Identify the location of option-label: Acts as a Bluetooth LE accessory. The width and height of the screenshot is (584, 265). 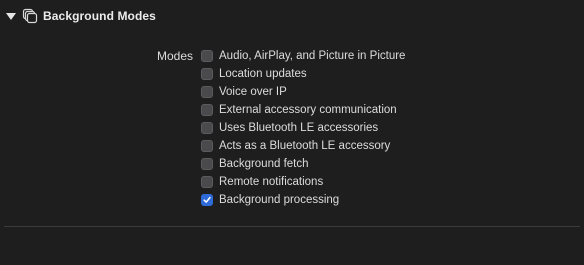
(305, 146).